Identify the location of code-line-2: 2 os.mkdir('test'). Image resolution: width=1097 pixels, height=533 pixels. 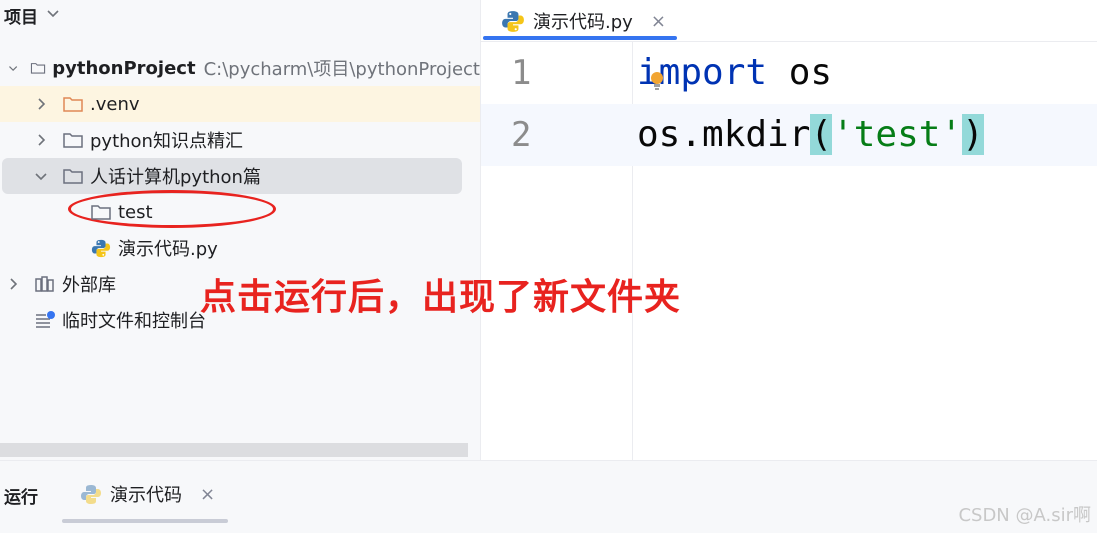
(789, 135).